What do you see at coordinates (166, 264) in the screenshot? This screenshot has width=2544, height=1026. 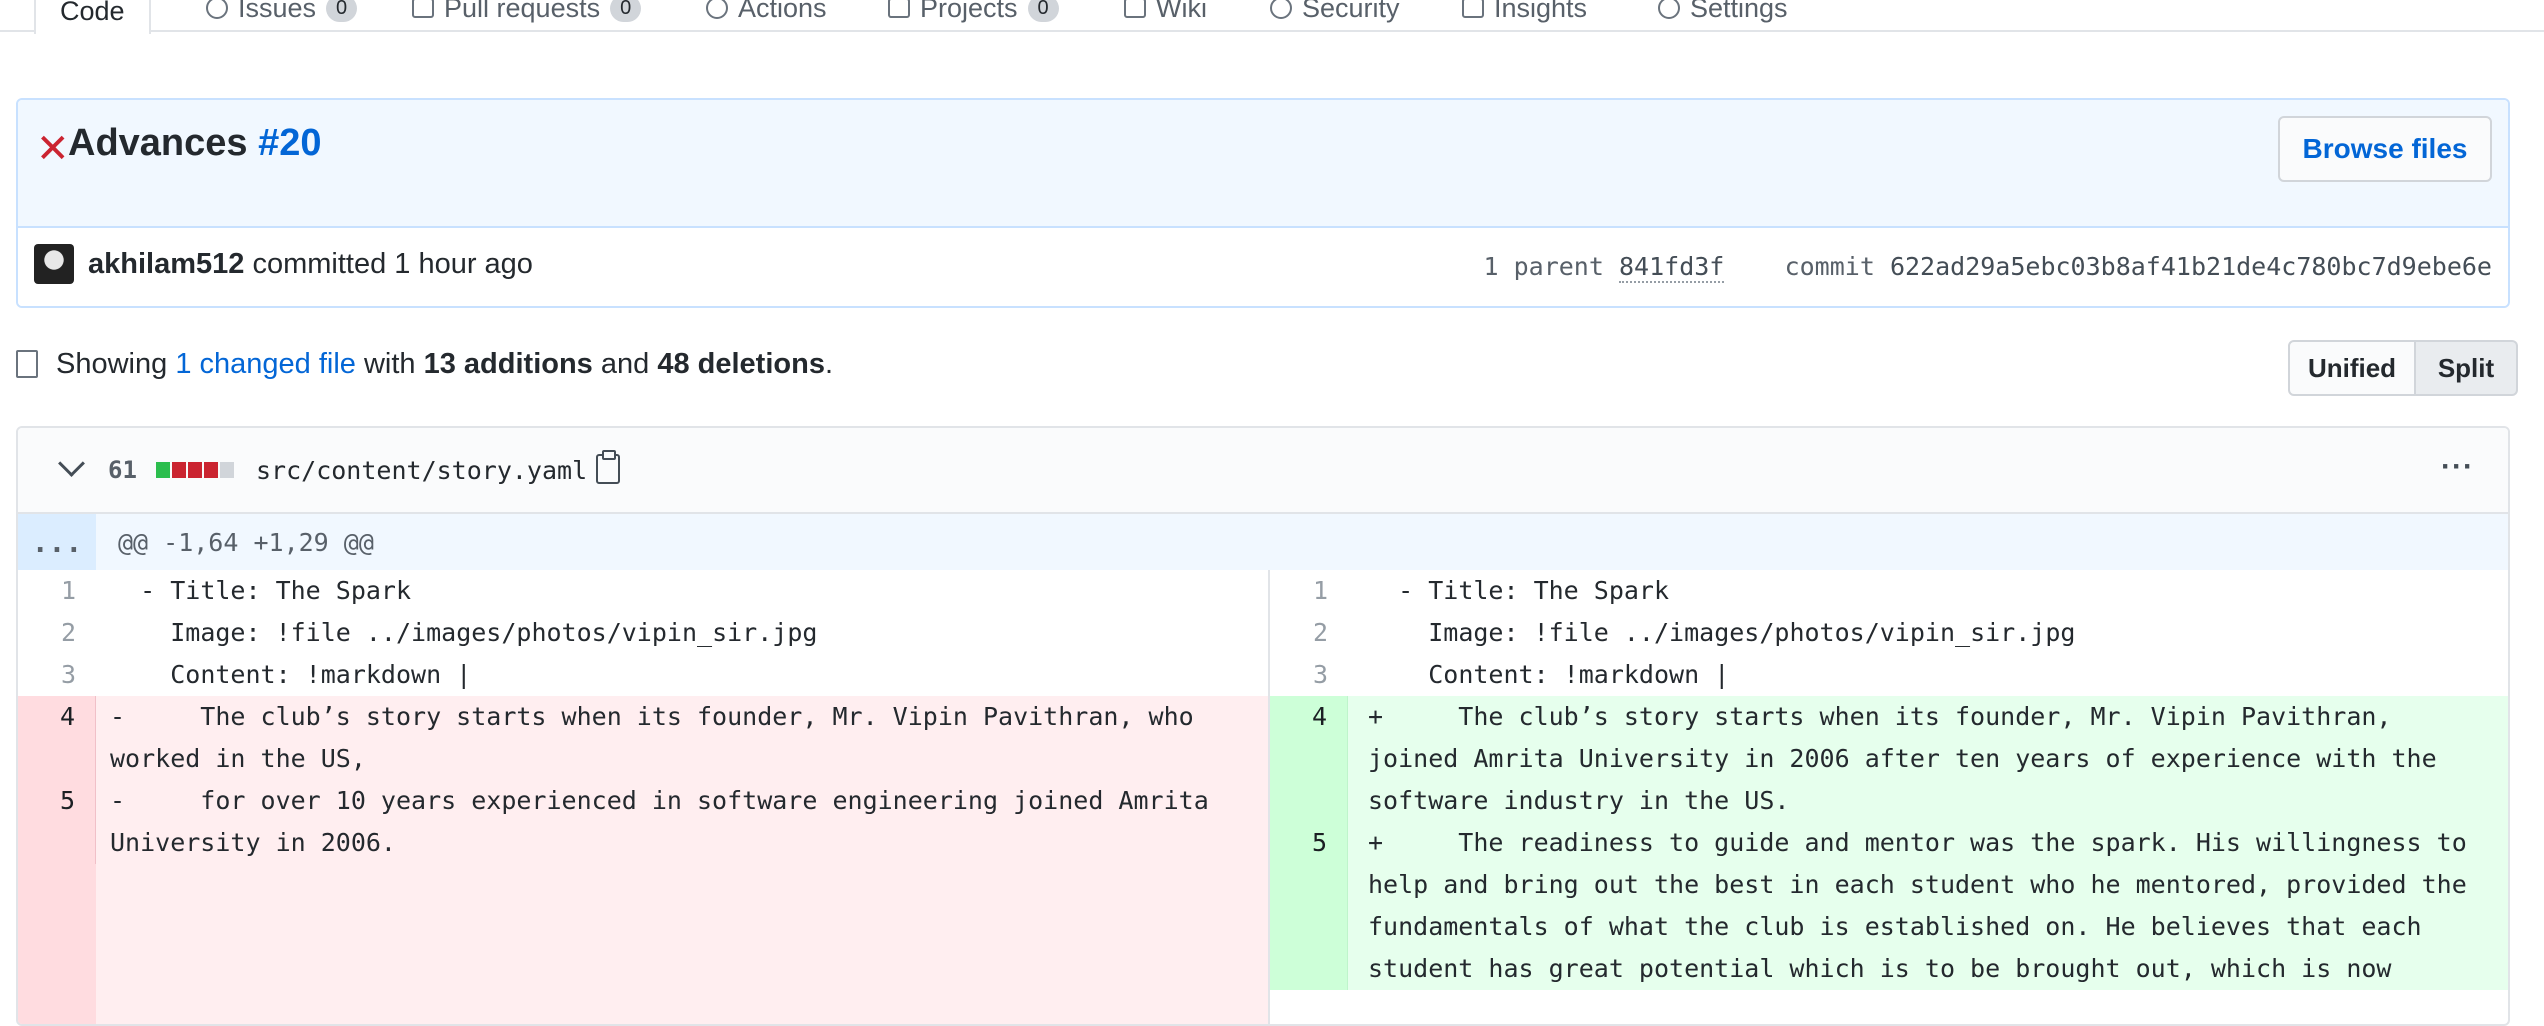 I see `author-link: akhilam512` at bounding box center [166, 264].